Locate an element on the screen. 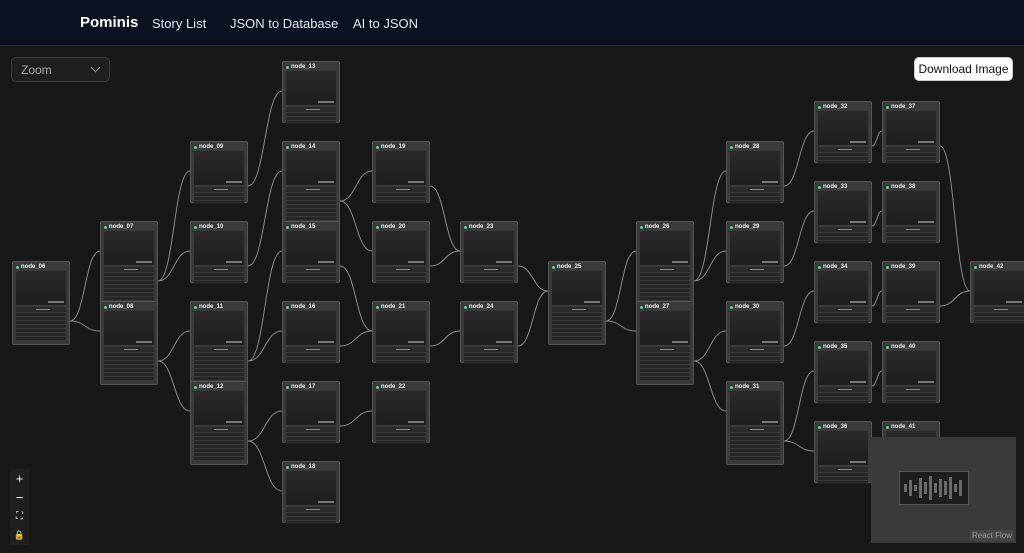 The width and height of the screenshot is (1024, 553). flow-node: node_42 is located at coordinates (997, 292).